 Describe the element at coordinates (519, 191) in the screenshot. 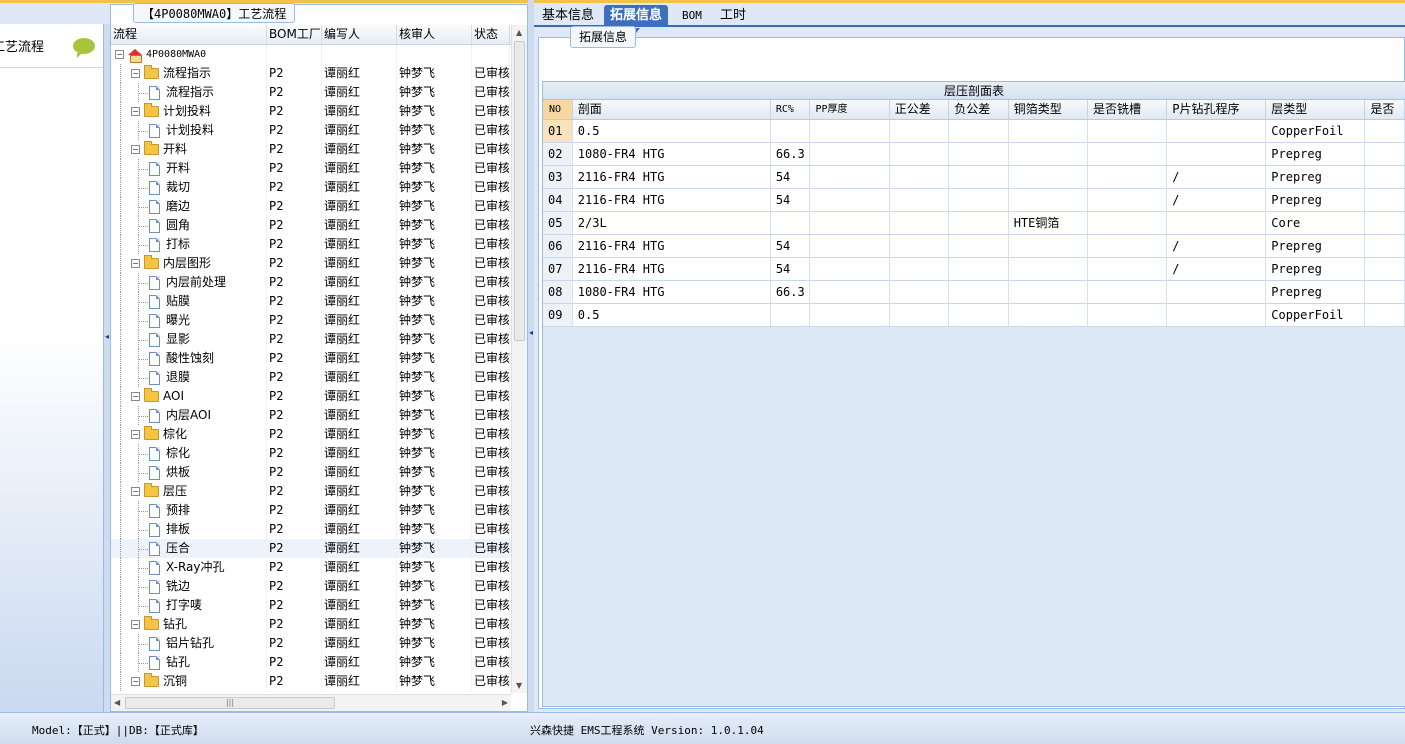

I see `tree-vscroll-thumb` at that location.